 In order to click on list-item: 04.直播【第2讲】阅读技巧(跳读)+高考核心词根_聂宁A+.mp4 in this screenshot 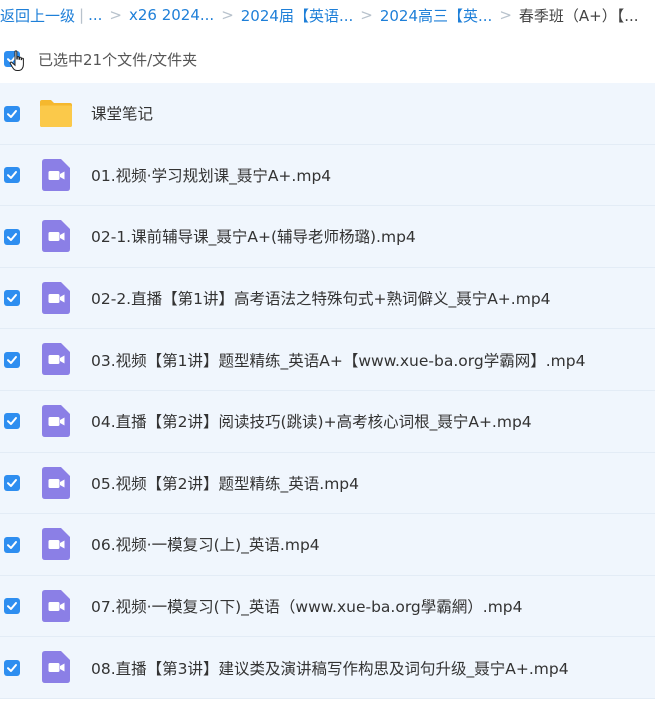, I will do `click(327, 421)`.